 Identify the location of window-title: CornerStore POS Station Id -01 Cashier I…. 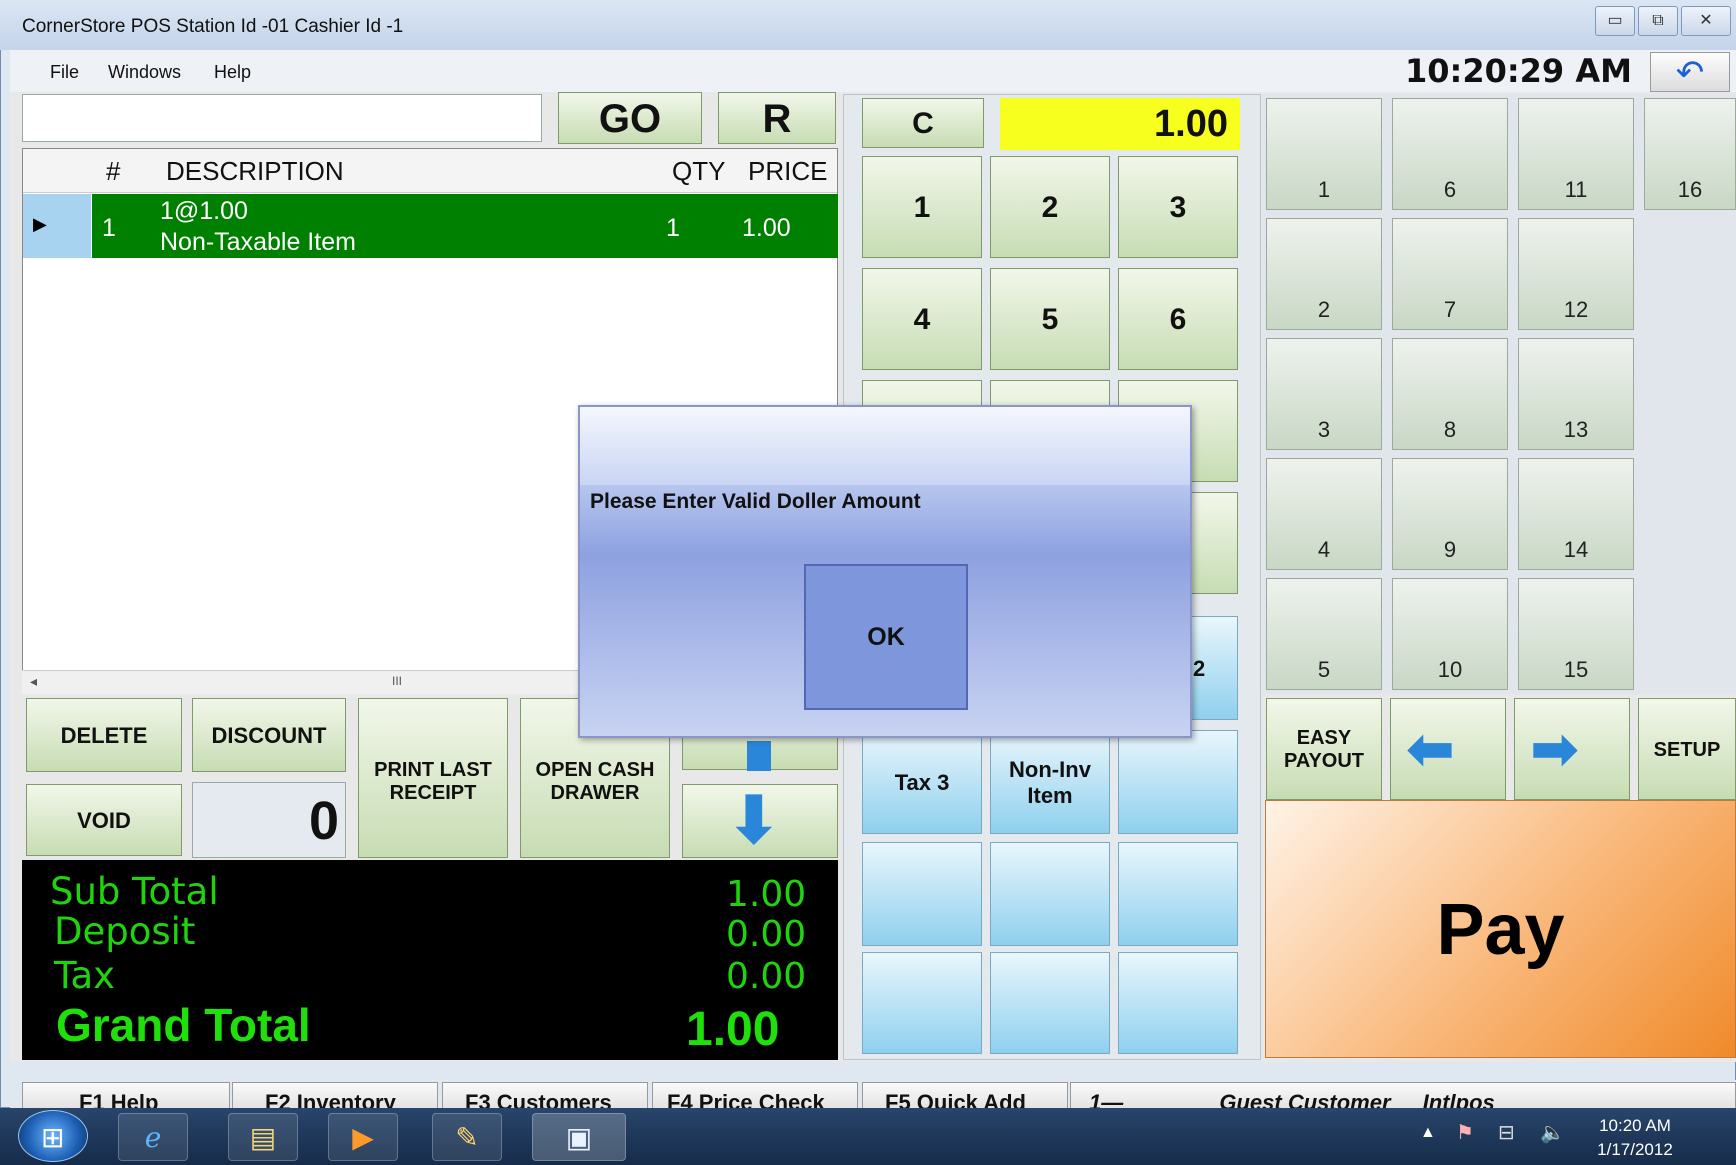
(213, 26).